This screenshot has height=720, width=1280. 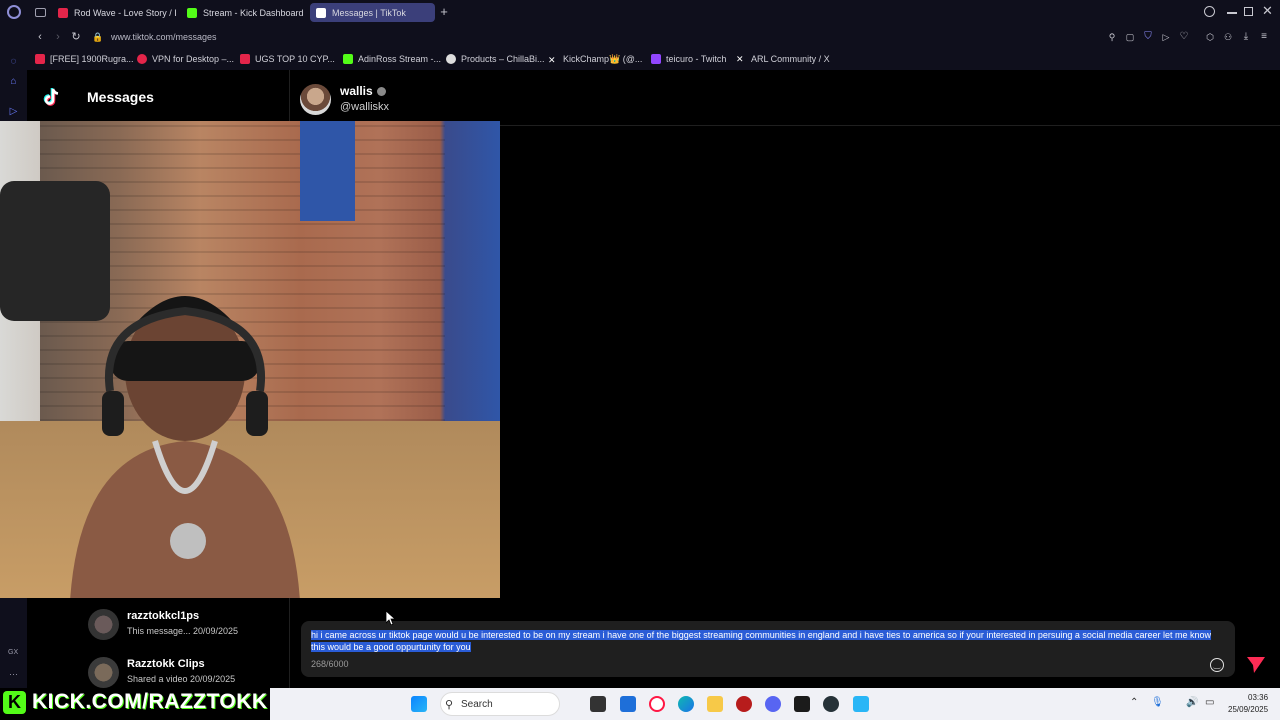 What do you see at coordinates (831, 704) in the screenshot?
I see `app-black-icon` at bounding box center [831, 704].